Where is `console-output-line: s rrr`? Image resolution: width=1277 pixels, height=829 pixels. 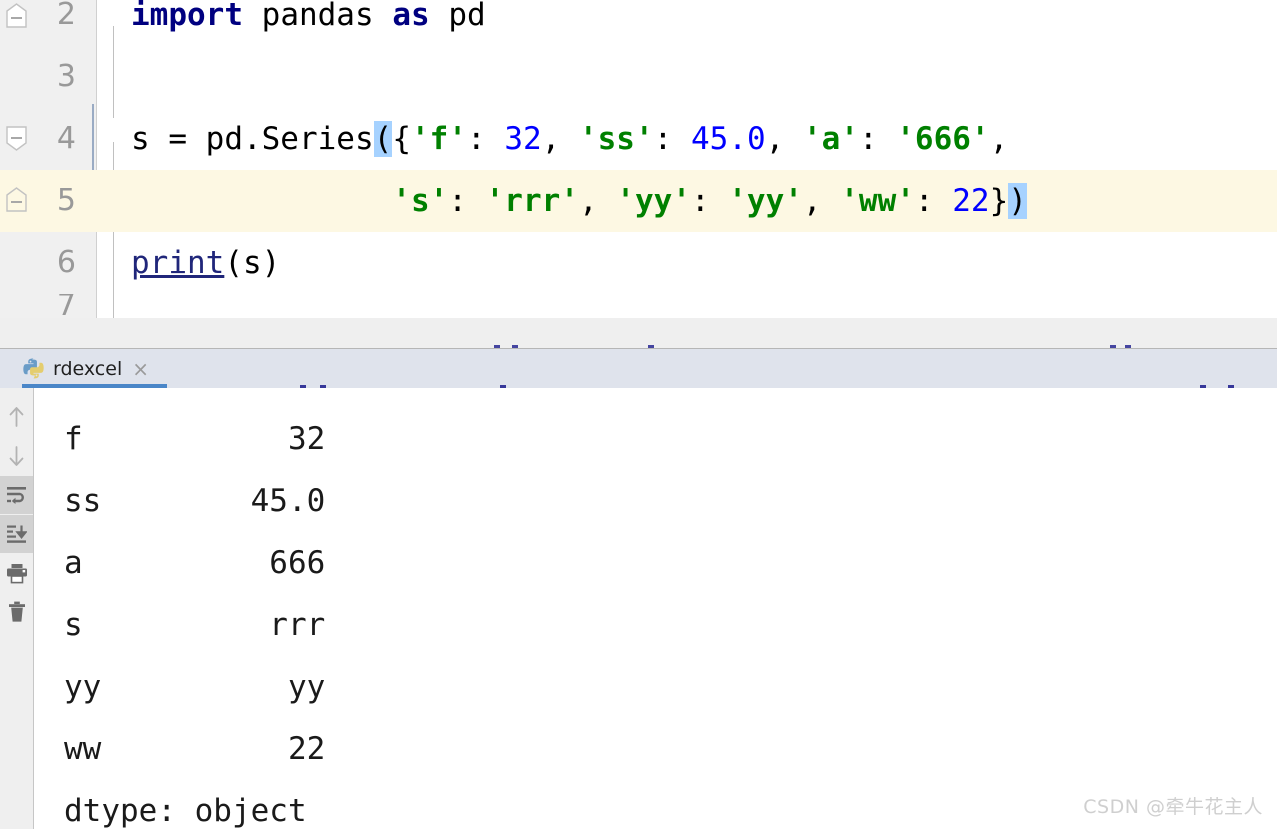
console-output-line: s rrr is located at coordinates (195, 625).